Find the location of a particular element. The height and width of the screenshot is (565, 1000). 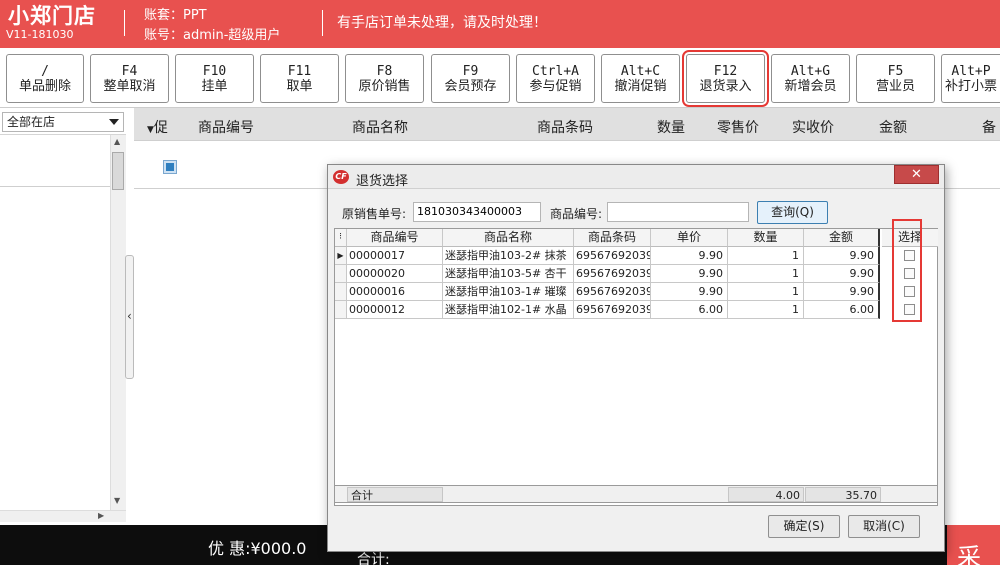

select-column-highlight is located at coordinates (907, 270).